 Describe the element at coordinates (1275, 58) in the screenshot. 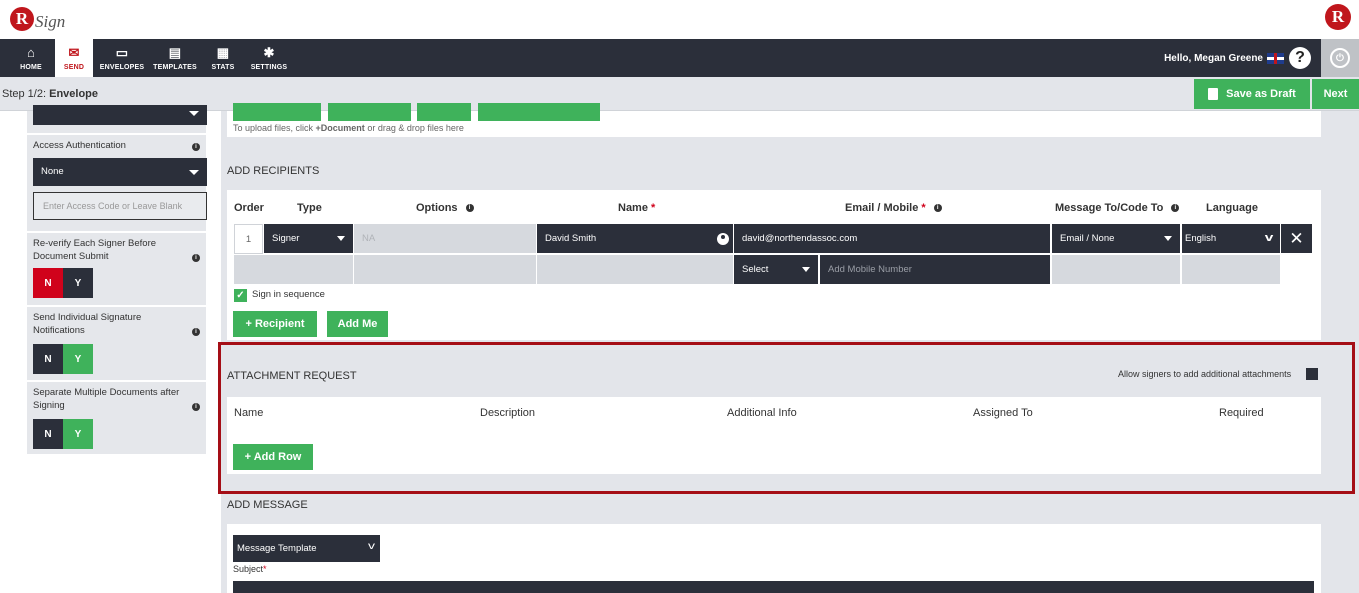

I see `uk-flag-icon` at that location.